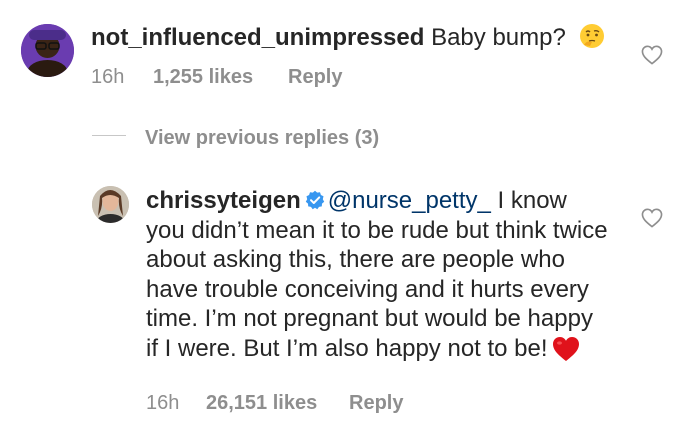 Image resolution: width=700 pixels, height=432 pixels. What do you see at coordinates (565, 348) in the screenshot?
I see `red-heart-emoji` at bounding box center [565, 348].